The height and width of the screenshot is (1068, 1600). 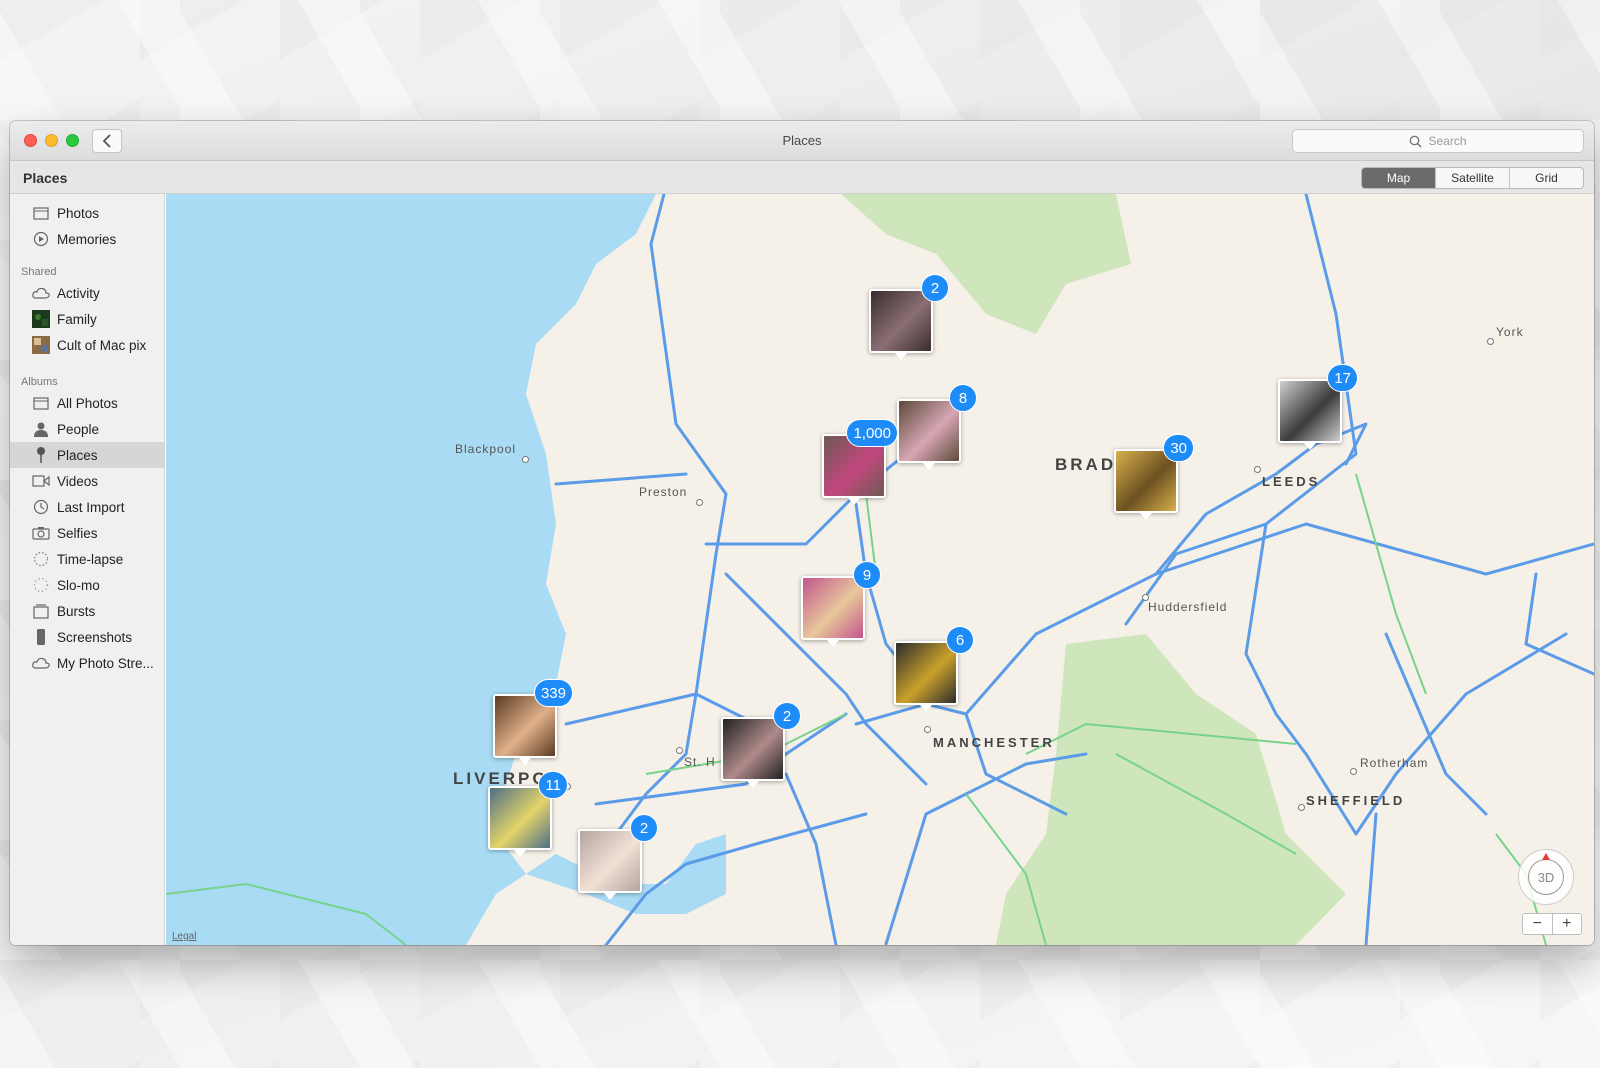 What do you see at coordinates (1566, 924) in the screenshot?
I see `zoom-in-button: +` at bounding box center [1566, 924].